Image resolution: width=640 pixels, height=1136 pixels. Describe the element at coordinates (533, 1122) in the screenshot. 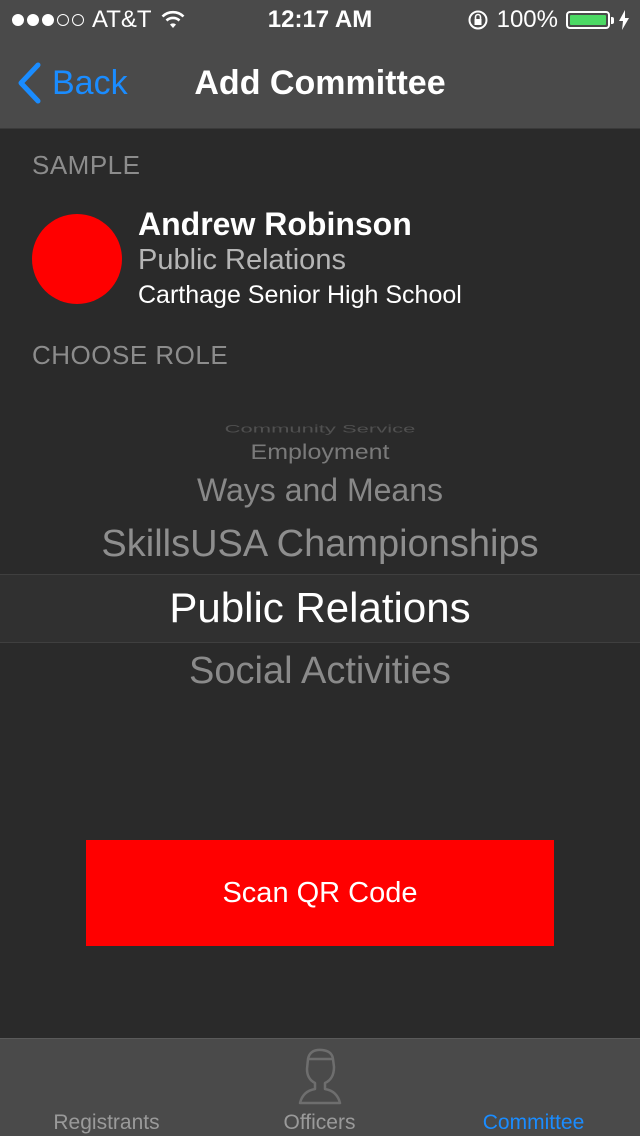

I see `tab-label: Committee` at that location.